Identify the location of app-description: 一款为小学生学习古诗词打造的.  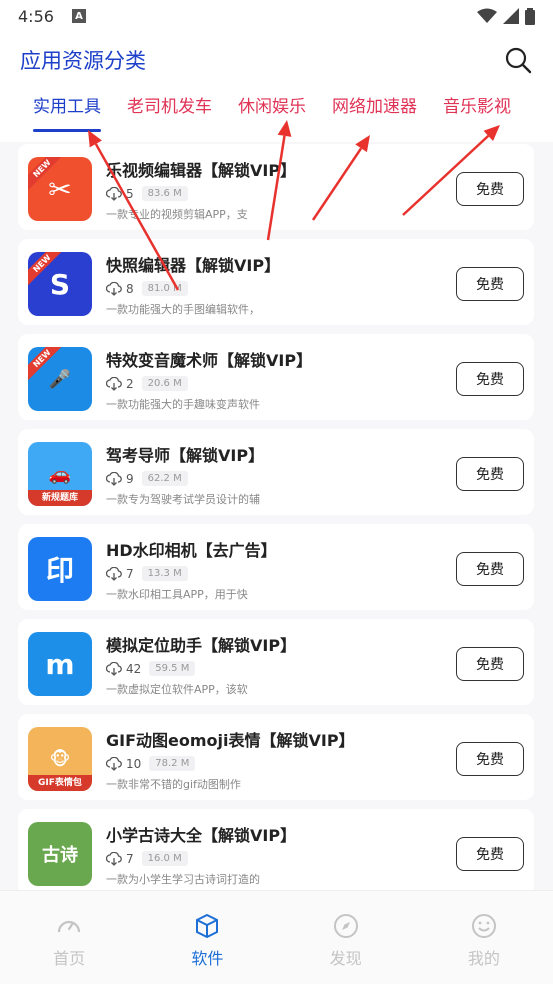
(183, 879).